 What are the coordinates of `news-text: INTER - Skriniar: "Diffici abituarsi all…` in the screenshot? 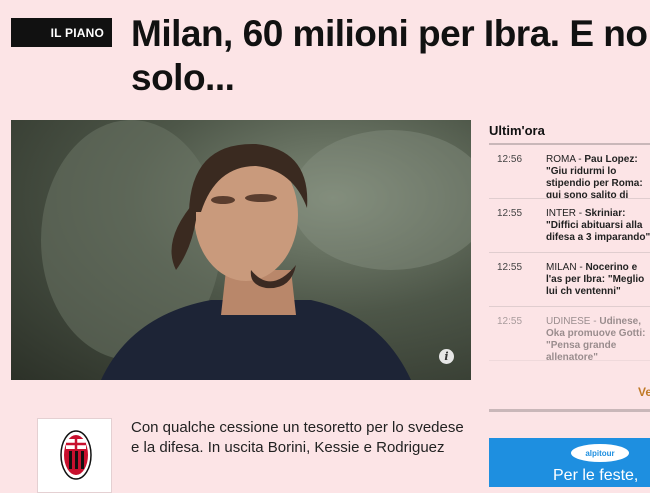 It's located at (598, 225).